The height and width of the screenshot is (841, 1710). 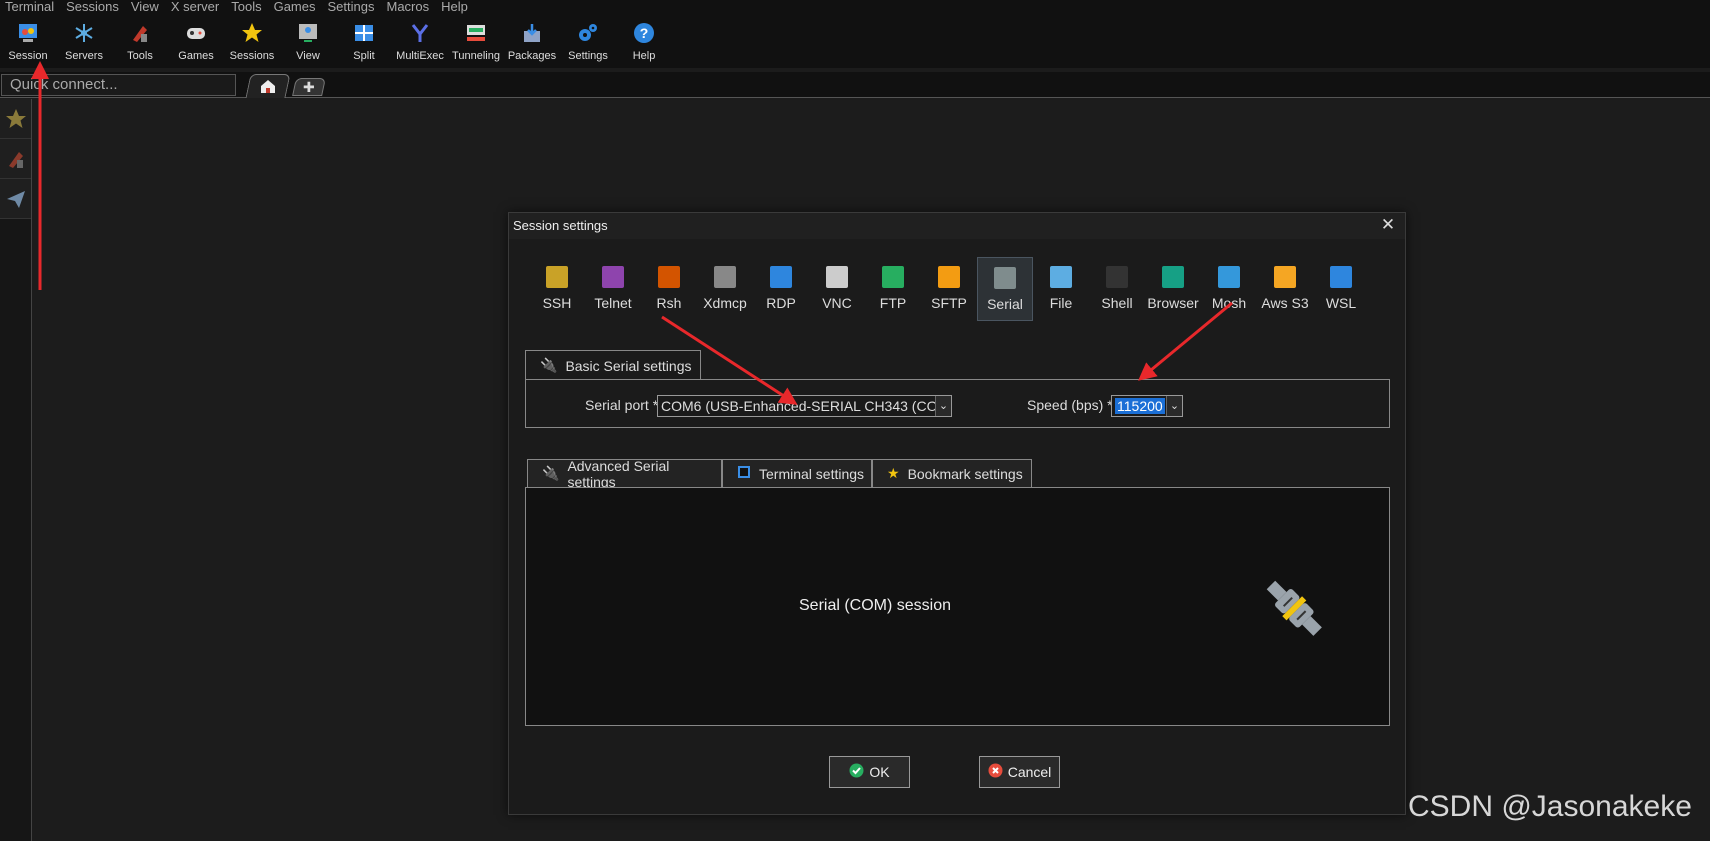 I want to click on tab-advanced-serial: 🔌 Advanced Serial settings, so click(x=624, y=473).